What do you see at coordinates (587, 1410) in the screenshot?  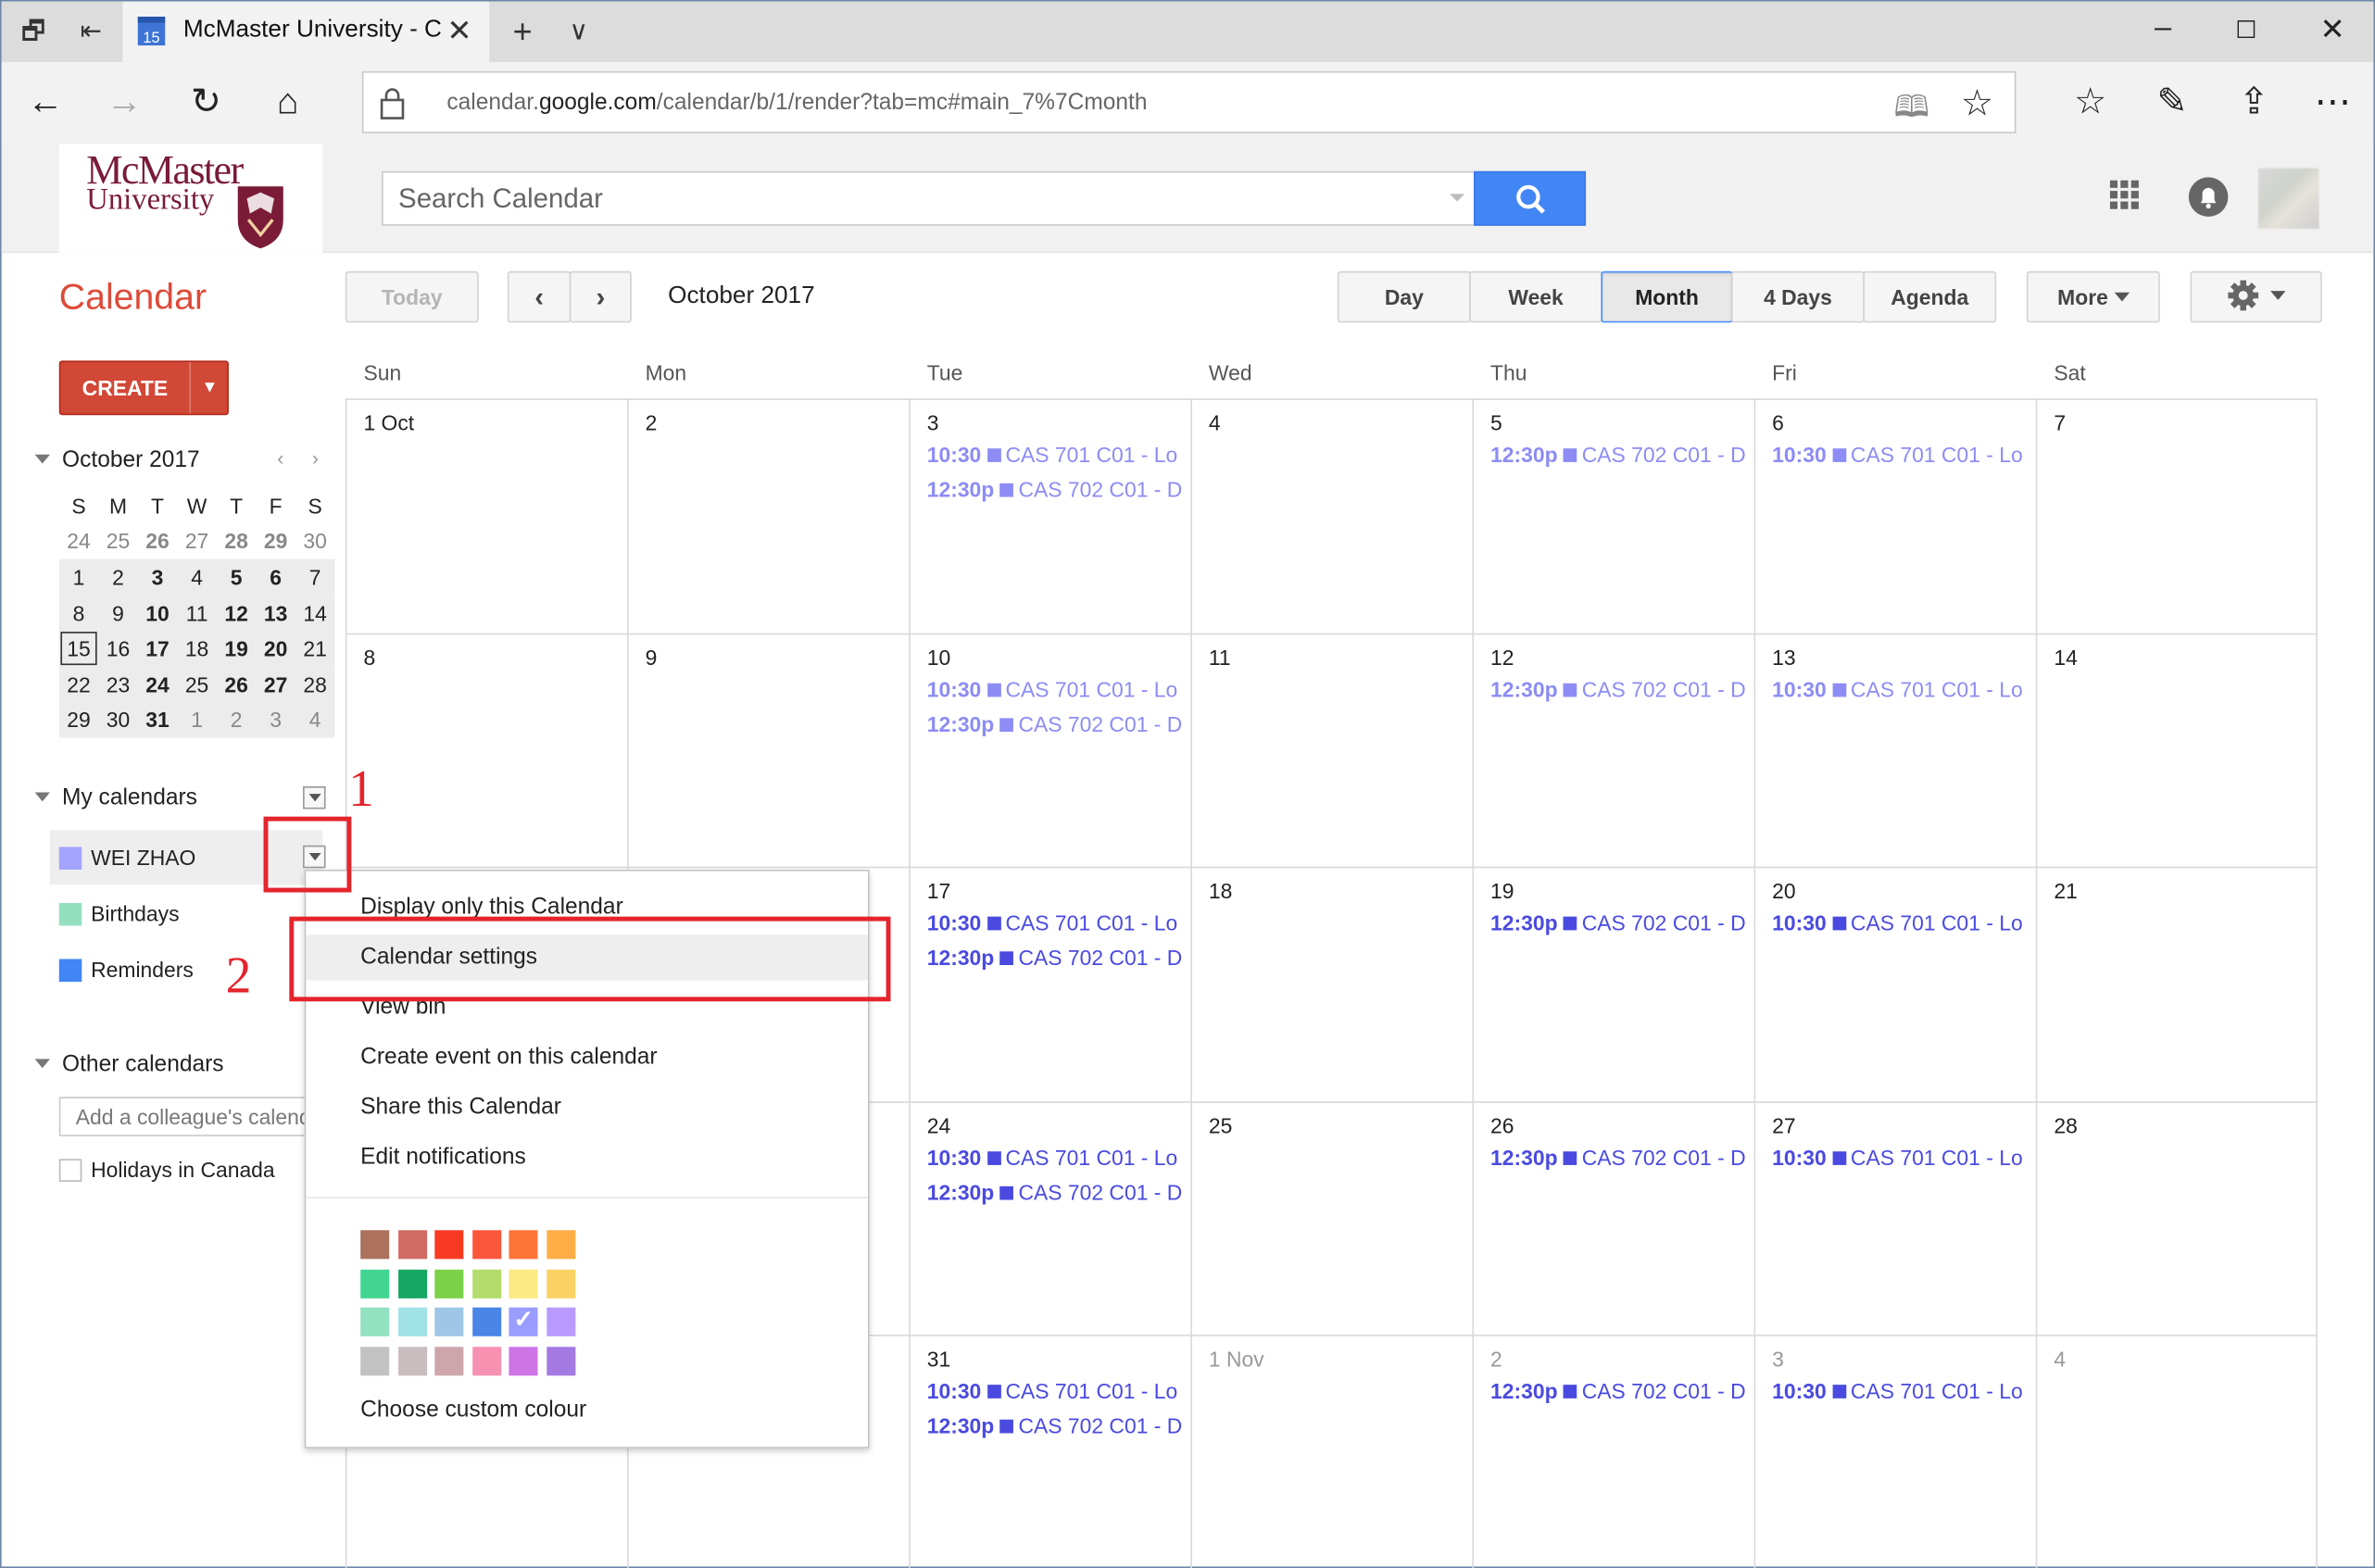 I see `menu-custom-colour: Choose custom colour` at bounding box center [587, 1410].